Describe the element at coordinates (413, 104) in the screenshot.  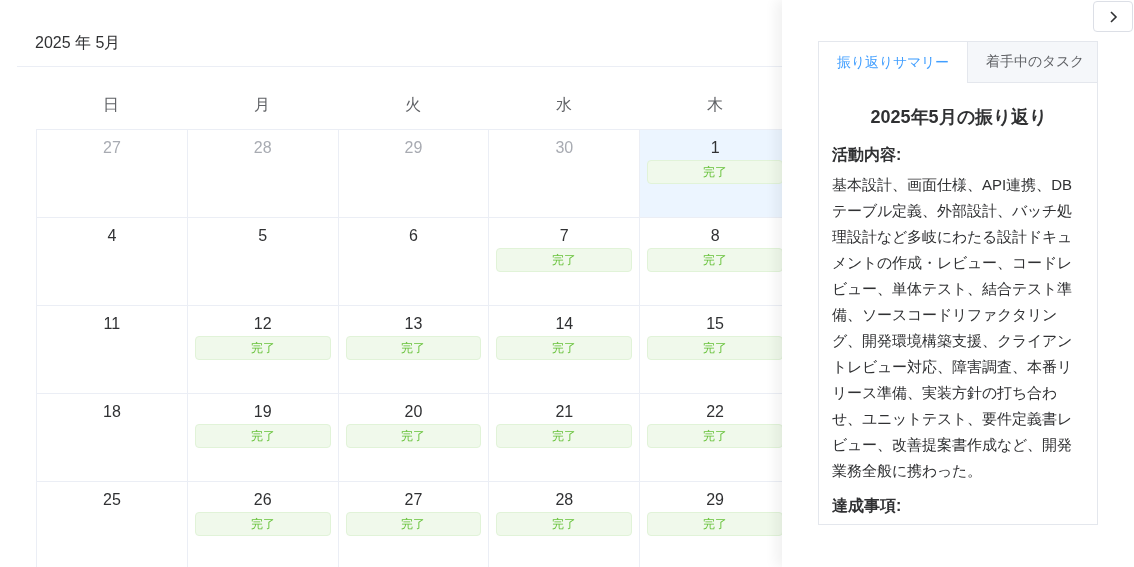
I see `weekday-header: 火` at that location.